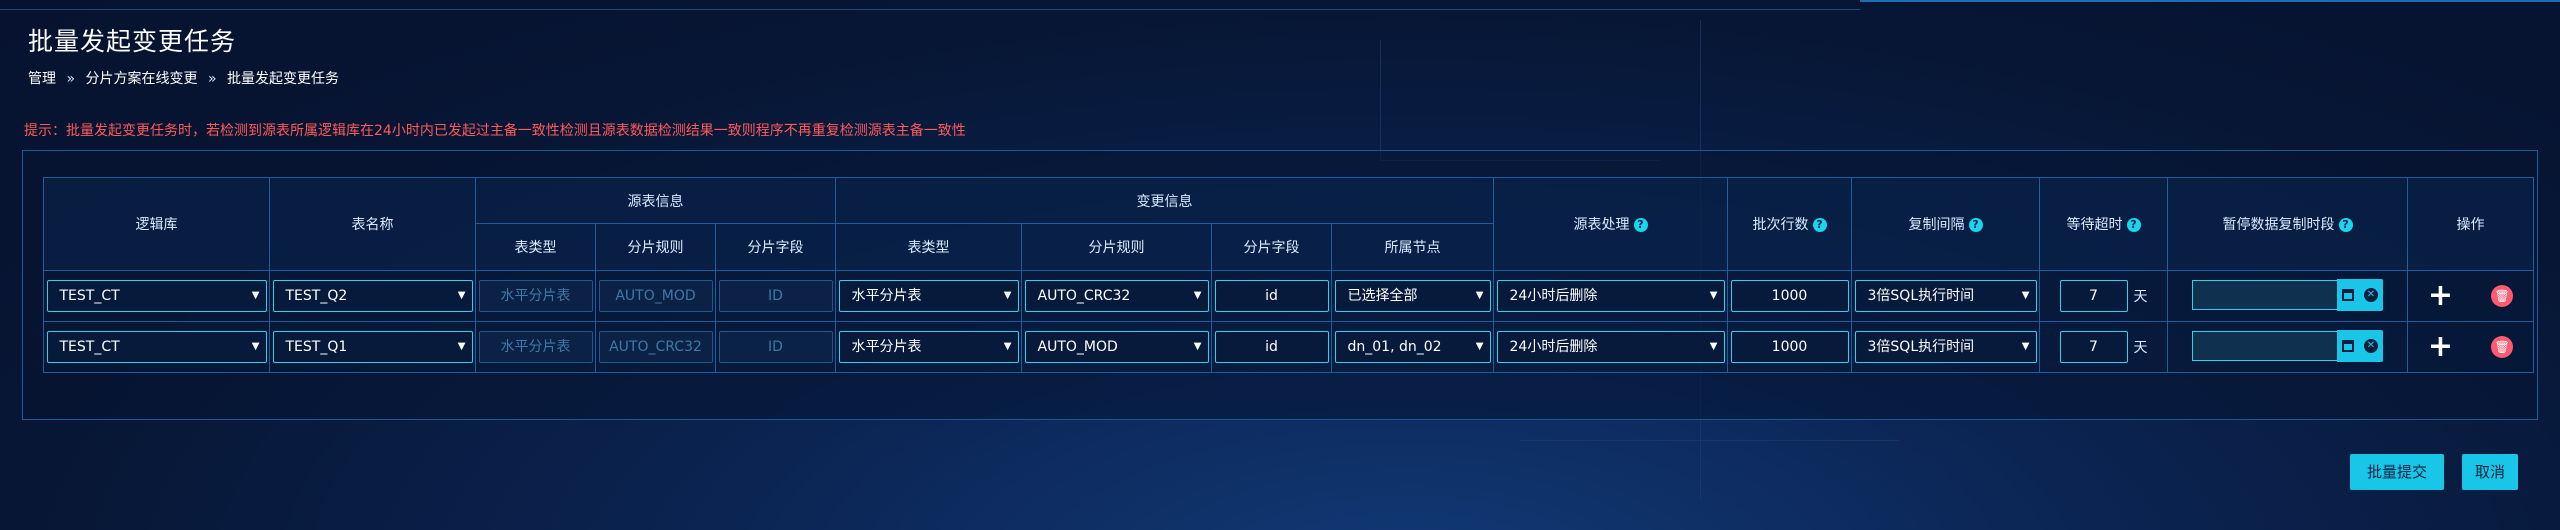 The image size is (2560, 530). Describe the element at coordinates (535, 247) in the screenshot. I see `header-src-table-type: 表类型` at that location.